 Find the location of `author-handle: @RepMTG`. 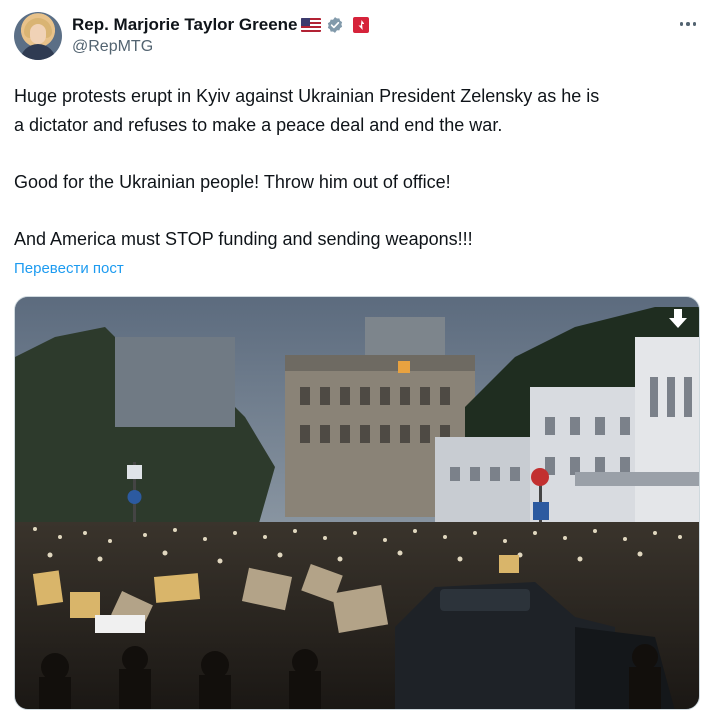

author-handle: @RepMTG is located at coordinates (112, 47).